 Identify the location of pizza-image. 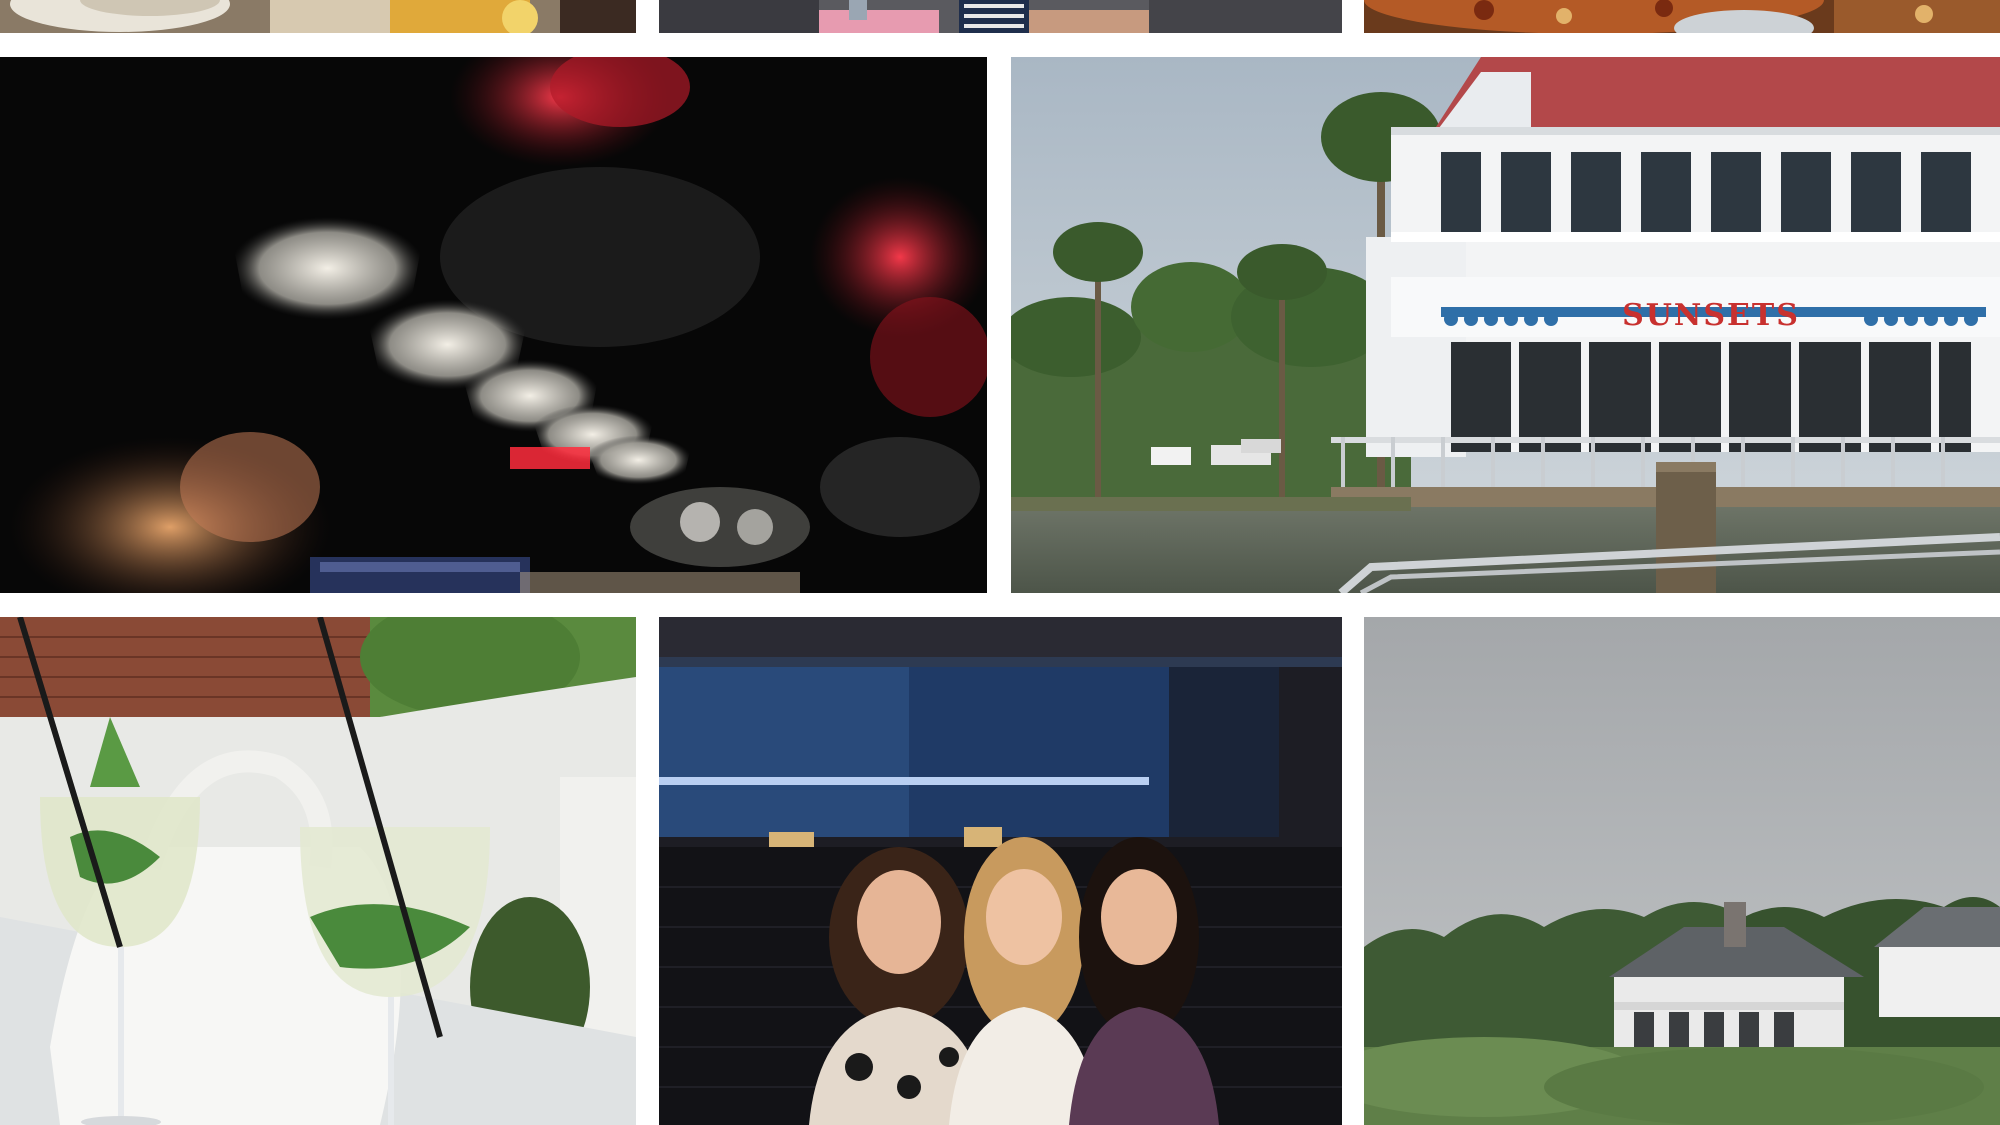
(1682, 16).